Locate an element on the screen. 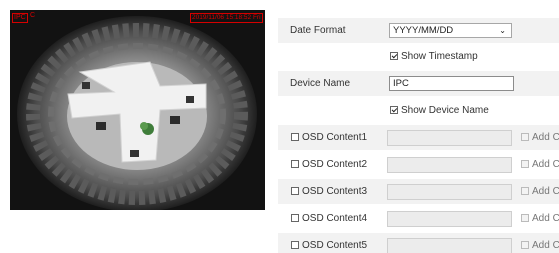 This screenshot has width=559, height=253. osd-content3-add-checkbox: Add C is located at coordinates (540, 191).